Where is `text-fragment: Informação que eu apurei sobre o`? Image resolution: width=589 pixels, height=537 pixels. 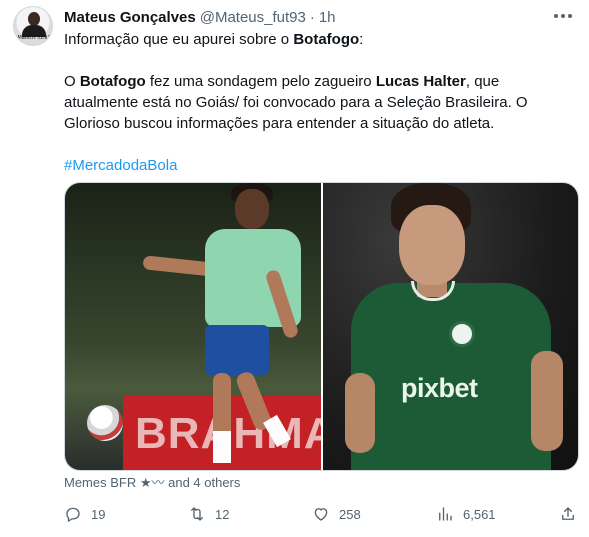
text-fragment: Informação que eu apurei sobre o is located at coordinates (179, 39).